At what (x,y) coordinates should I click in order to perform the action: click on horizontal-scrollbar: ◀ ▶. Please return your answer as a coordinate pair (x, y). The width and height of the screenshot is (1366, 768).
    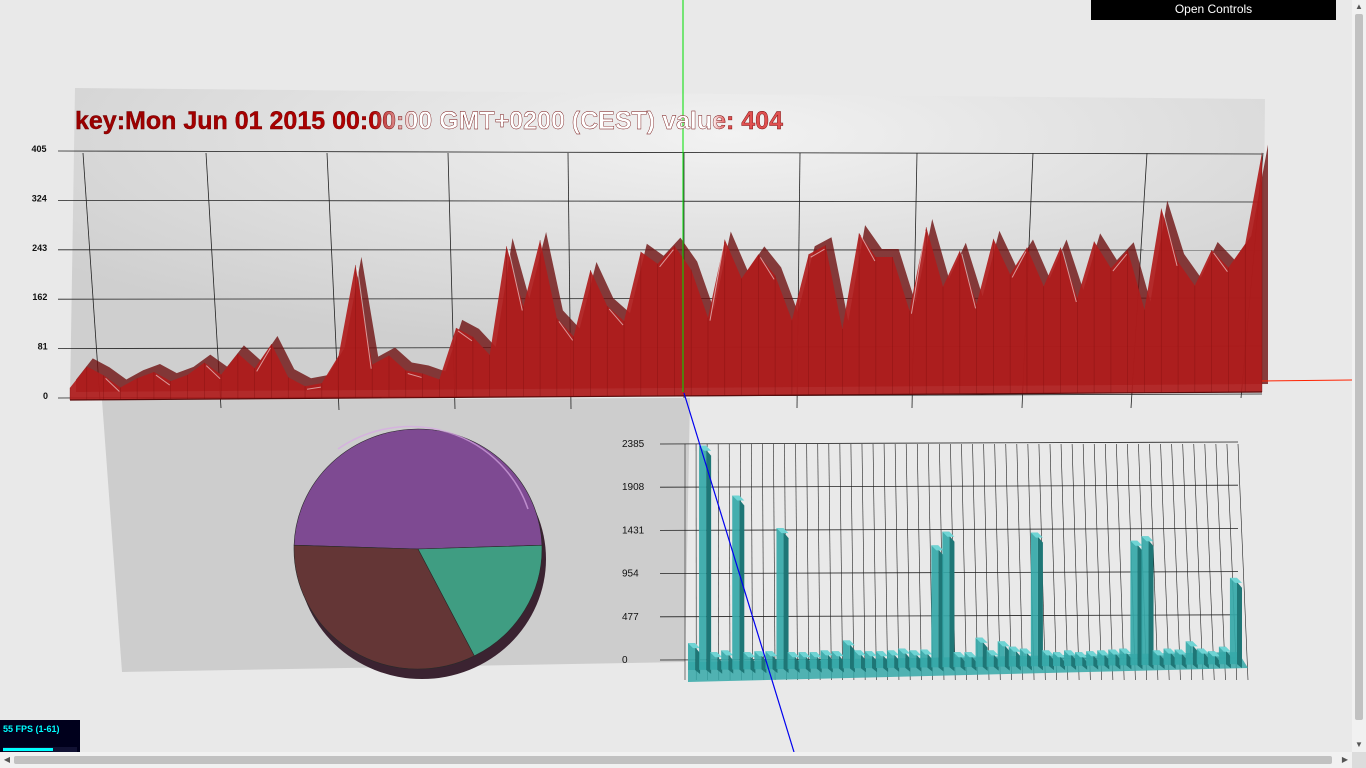
    Looking at the image, I should click on (676, 760).